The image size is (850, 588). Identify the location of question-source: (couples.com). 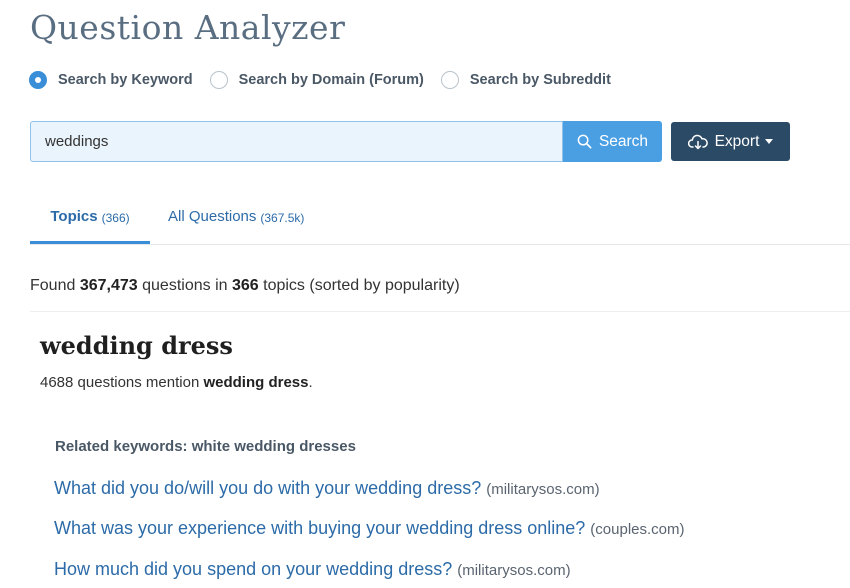
(637, 529).